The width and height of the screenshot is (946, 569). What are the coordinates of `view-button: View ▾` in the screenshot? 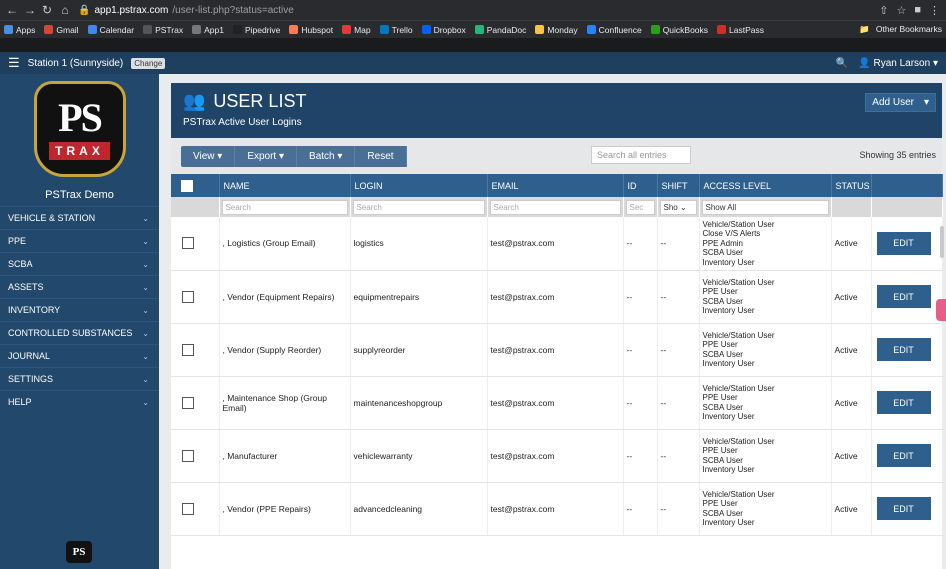 It's located at (208, 156).